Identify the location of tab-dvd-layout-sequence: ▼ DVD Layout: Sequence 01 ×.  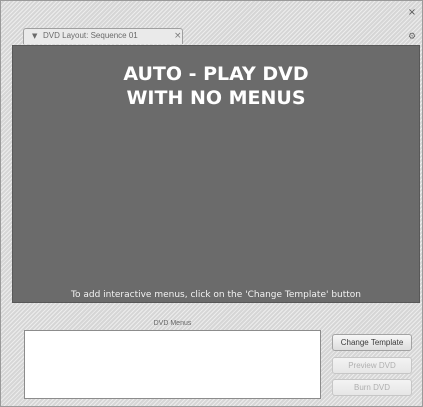
(103, 36).